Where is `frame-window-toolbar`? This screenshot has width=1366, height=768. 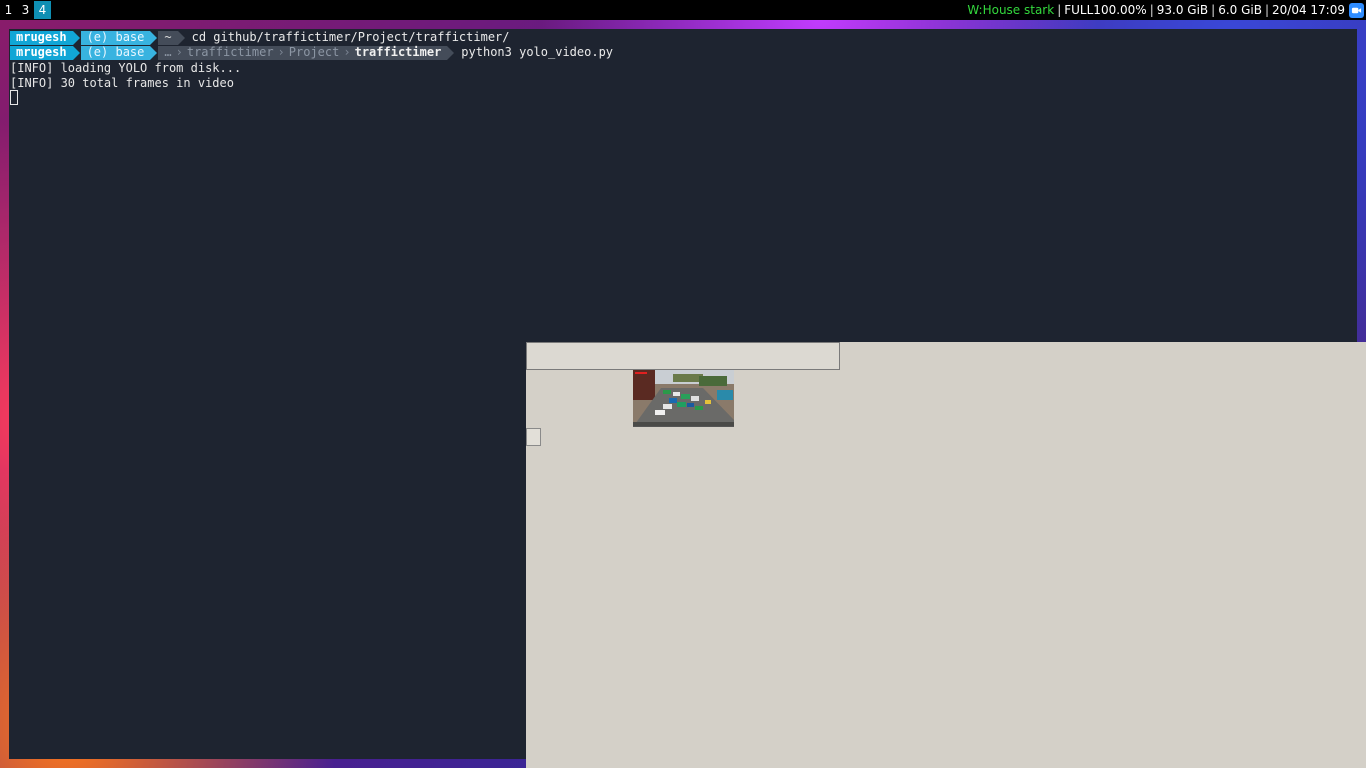 frame-window-toolbar is located at coordinates (683, 356).